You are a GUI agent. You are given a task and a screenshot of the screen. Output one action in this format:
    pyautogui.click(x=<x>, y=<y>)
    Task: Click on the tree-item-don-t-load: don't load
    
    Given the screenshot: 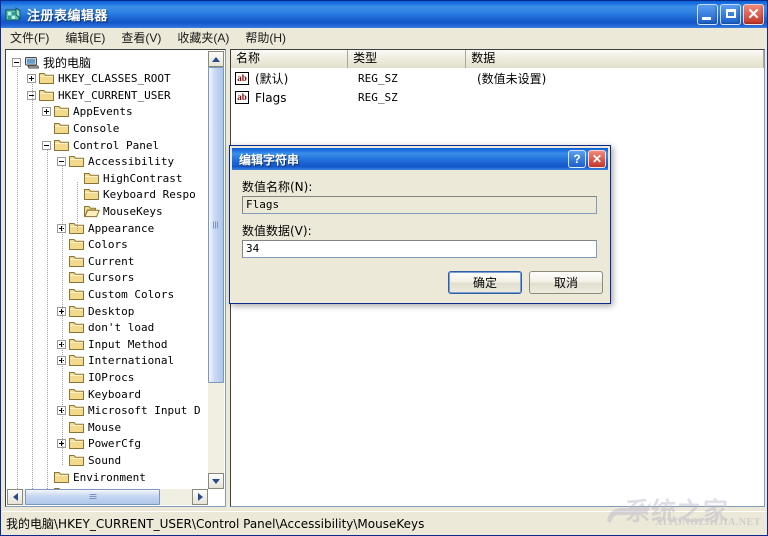 What is the action you would take?
    pyautogui.click(x=105, y=328)
    